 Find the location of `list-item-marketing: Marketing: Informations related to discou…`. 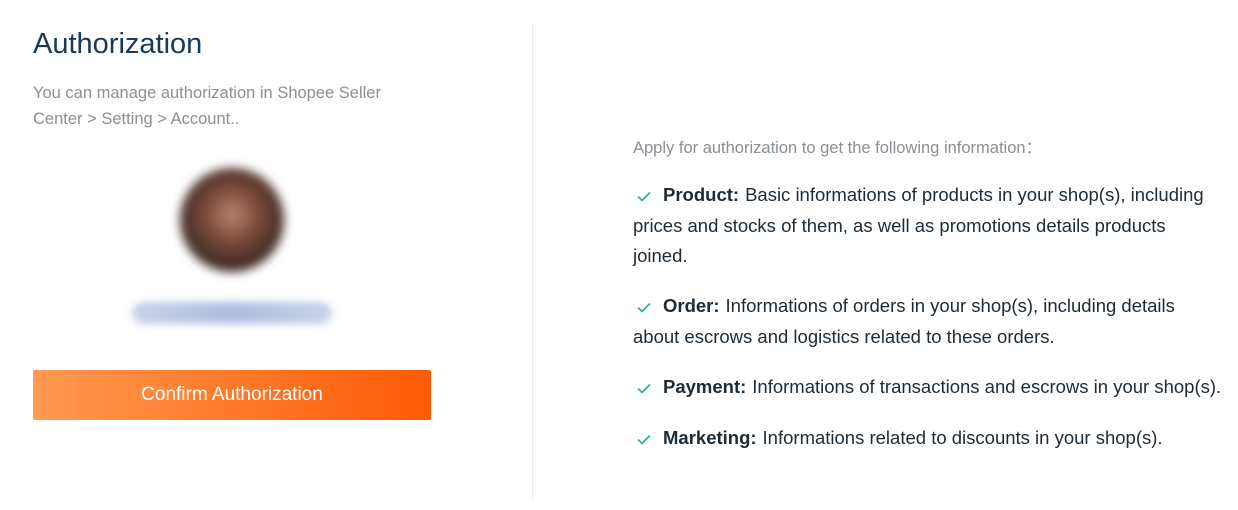

list-item-marketing: Marketing: Informations related to discou… is located at coordinates (928, 438).